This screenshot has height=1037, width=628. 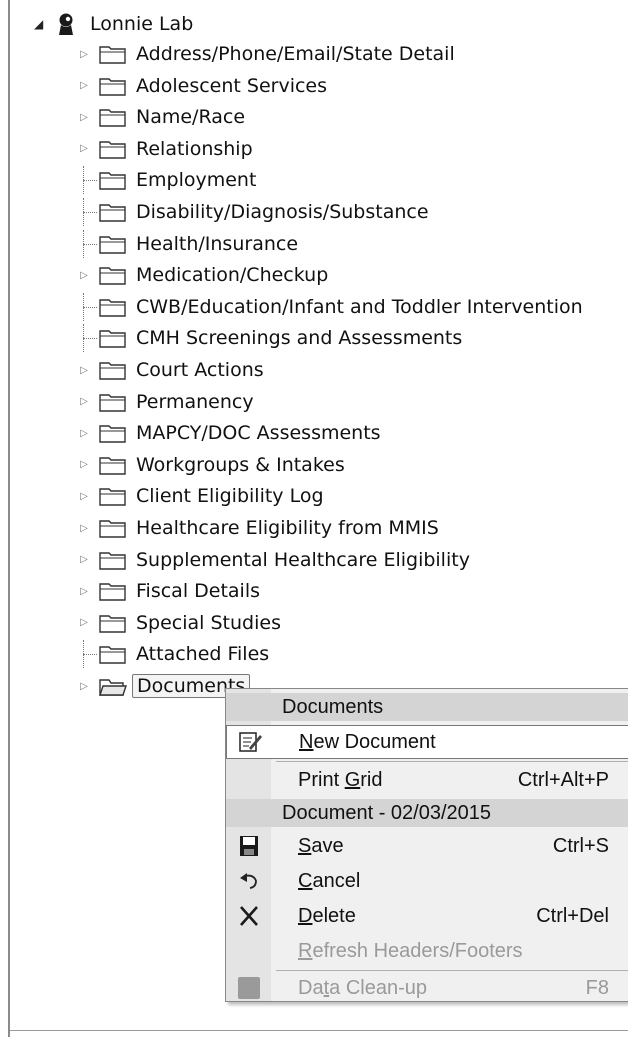 I want to click on tree-item: ▷ Address/Phone/Email/State Detail, so click(x=266, y=54).